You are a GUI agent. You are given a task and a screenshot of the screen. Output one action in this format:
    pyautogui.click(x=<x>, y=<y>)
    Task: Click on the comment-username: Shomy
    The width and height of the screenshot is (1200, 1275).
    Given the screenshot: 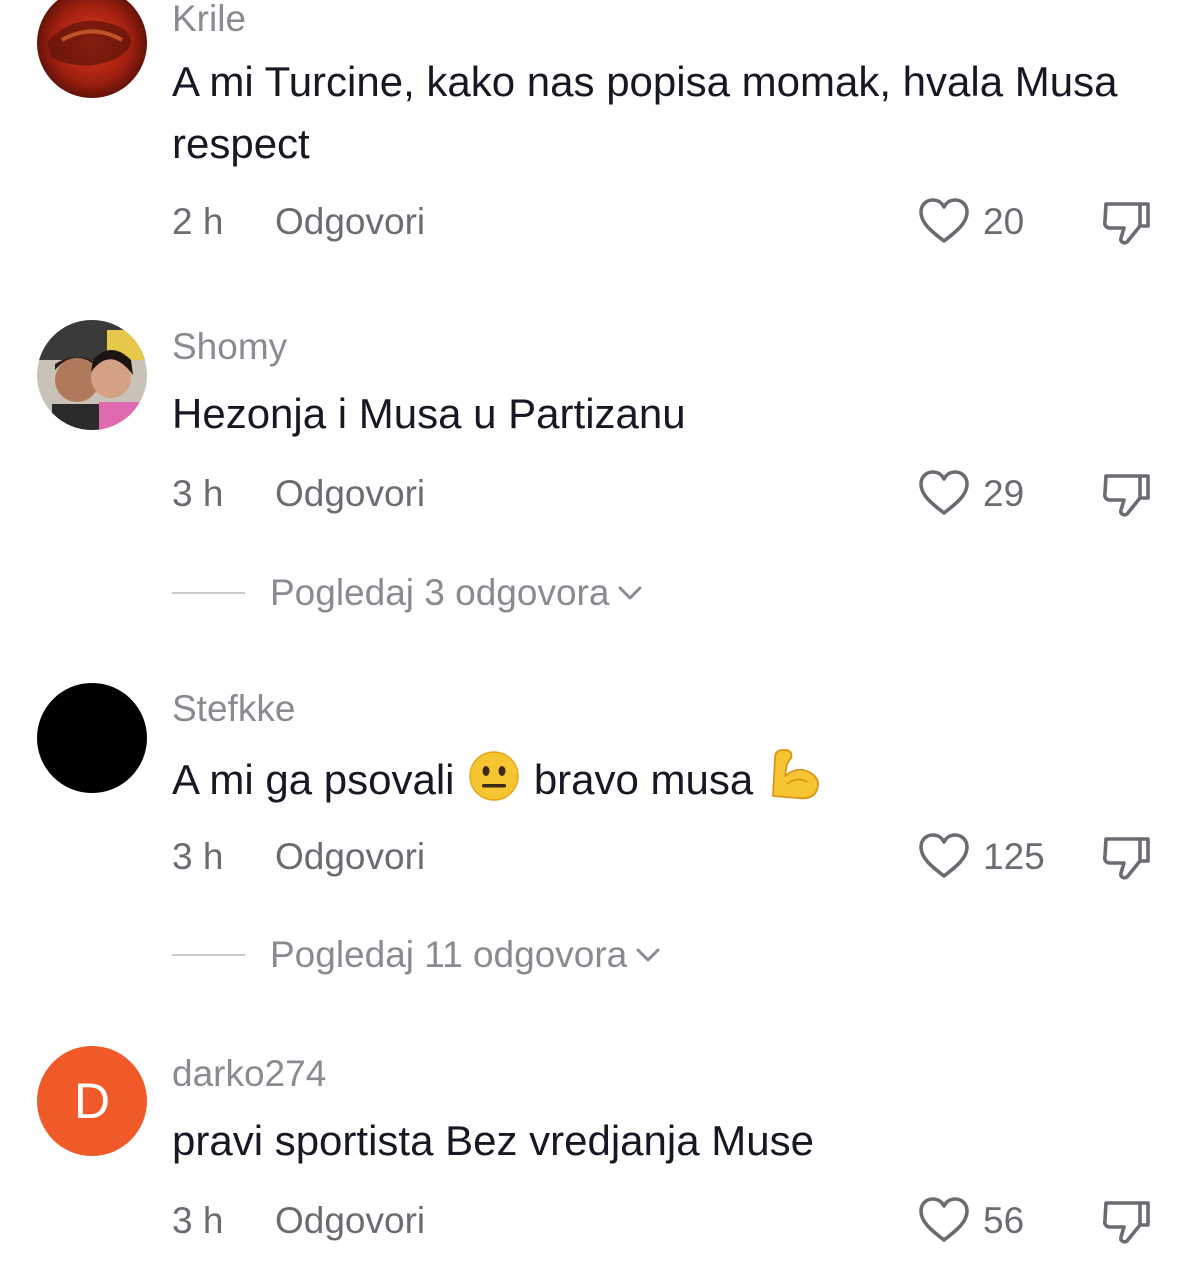 What is the action you would take?
    pyautogui.click(x=229, y=346)
    